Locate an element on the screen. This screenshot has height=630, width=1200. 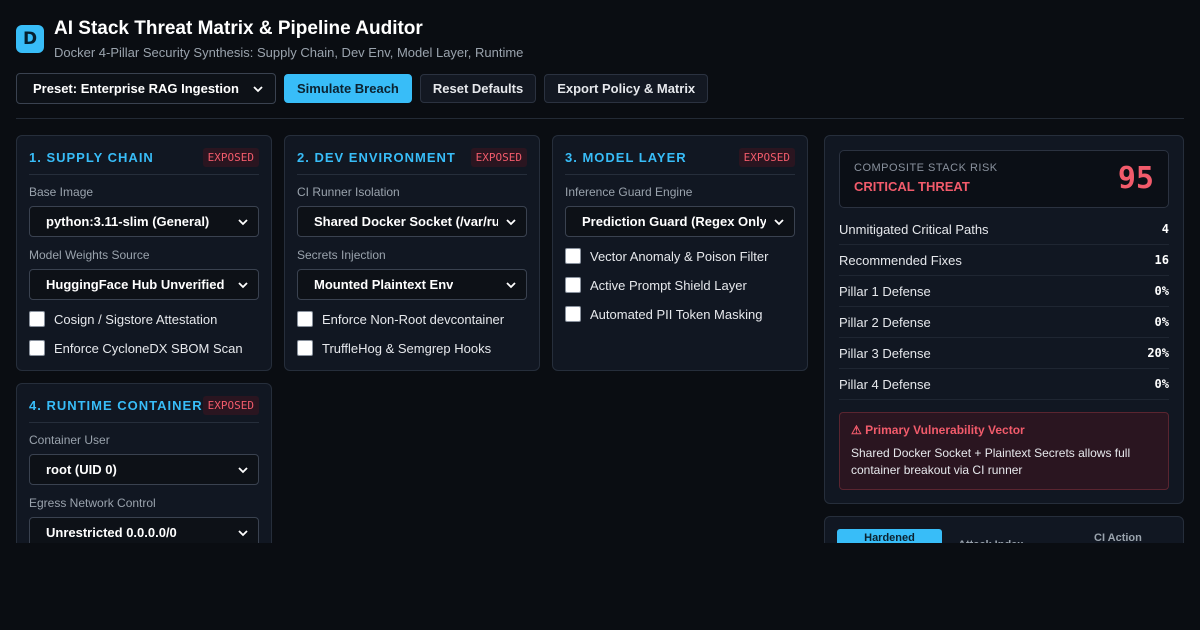
secrets-injection-select: Mounted Plaintext Env is located at coordinates (412, 284).